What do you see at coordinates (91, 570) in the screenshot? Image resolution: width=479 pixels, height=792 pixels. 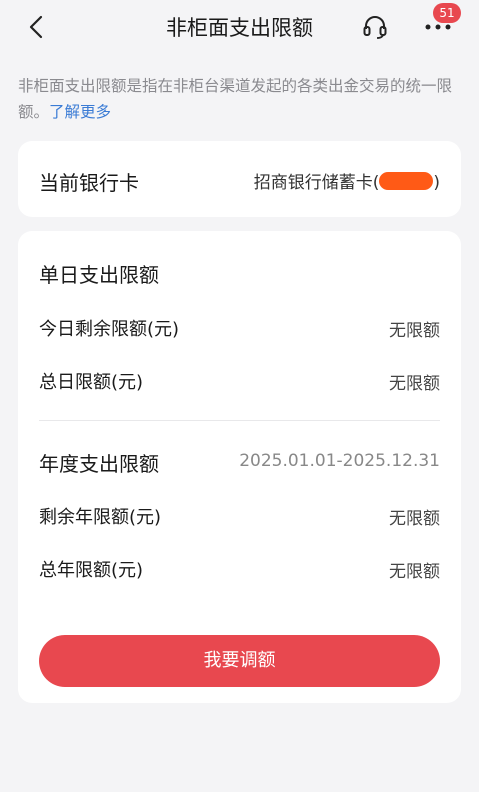 I see `annual-total-label: 总年限额(元)` at bounding box center [91, 570].